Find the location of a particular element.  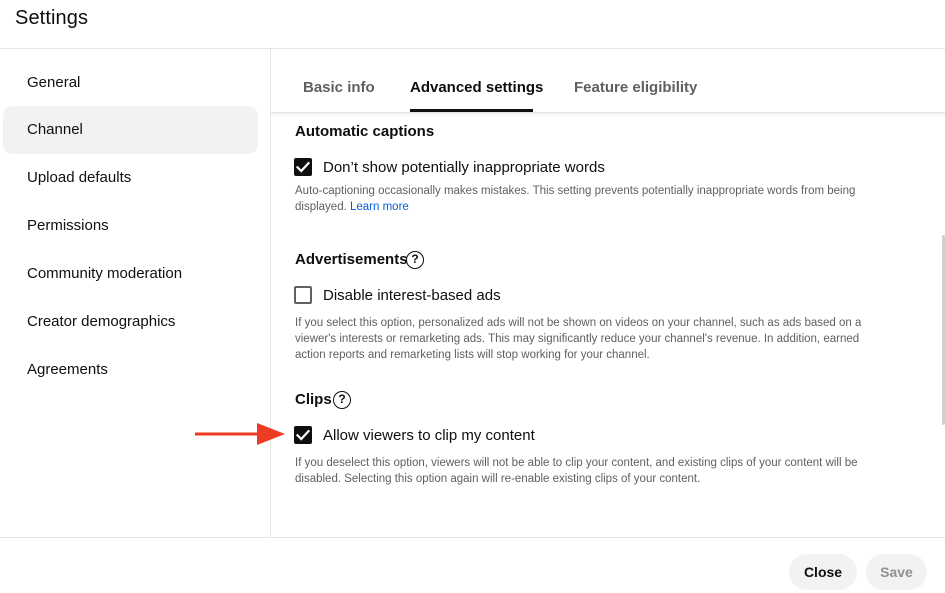

interest-ads-checkbox is located at coordinates (303, 295).